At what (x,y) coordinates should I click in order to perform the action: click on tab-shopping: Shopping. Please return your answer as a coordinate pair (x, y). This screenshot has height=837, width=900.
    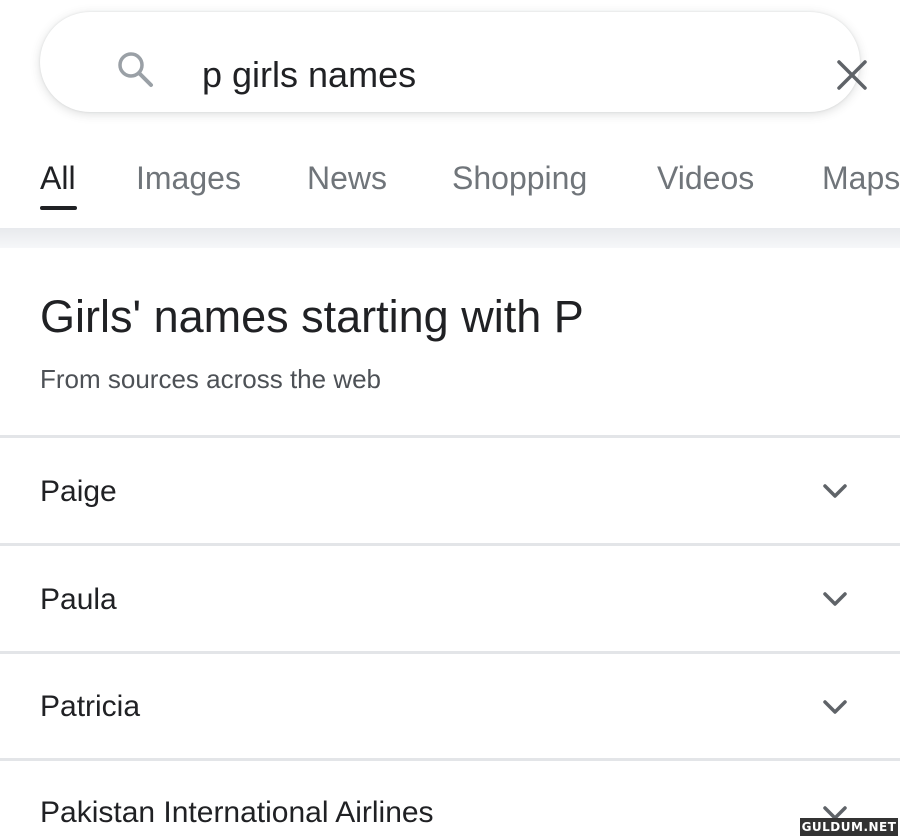
    Looking at the image, I should click on (519, 178).